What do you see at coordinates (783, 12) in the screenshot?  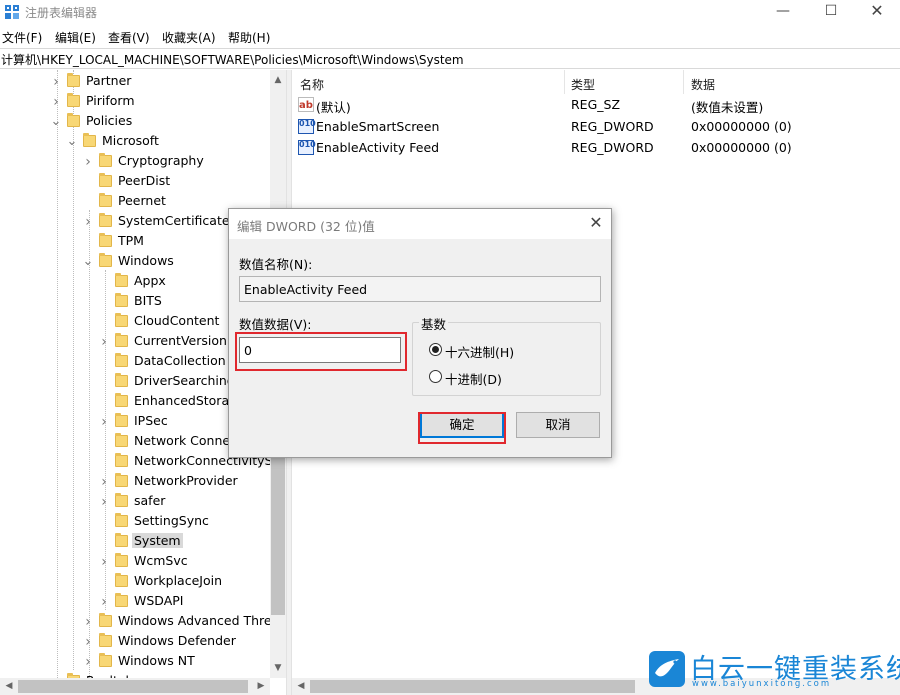 I see `minimize-button: —` at bounding box center [783, 12].